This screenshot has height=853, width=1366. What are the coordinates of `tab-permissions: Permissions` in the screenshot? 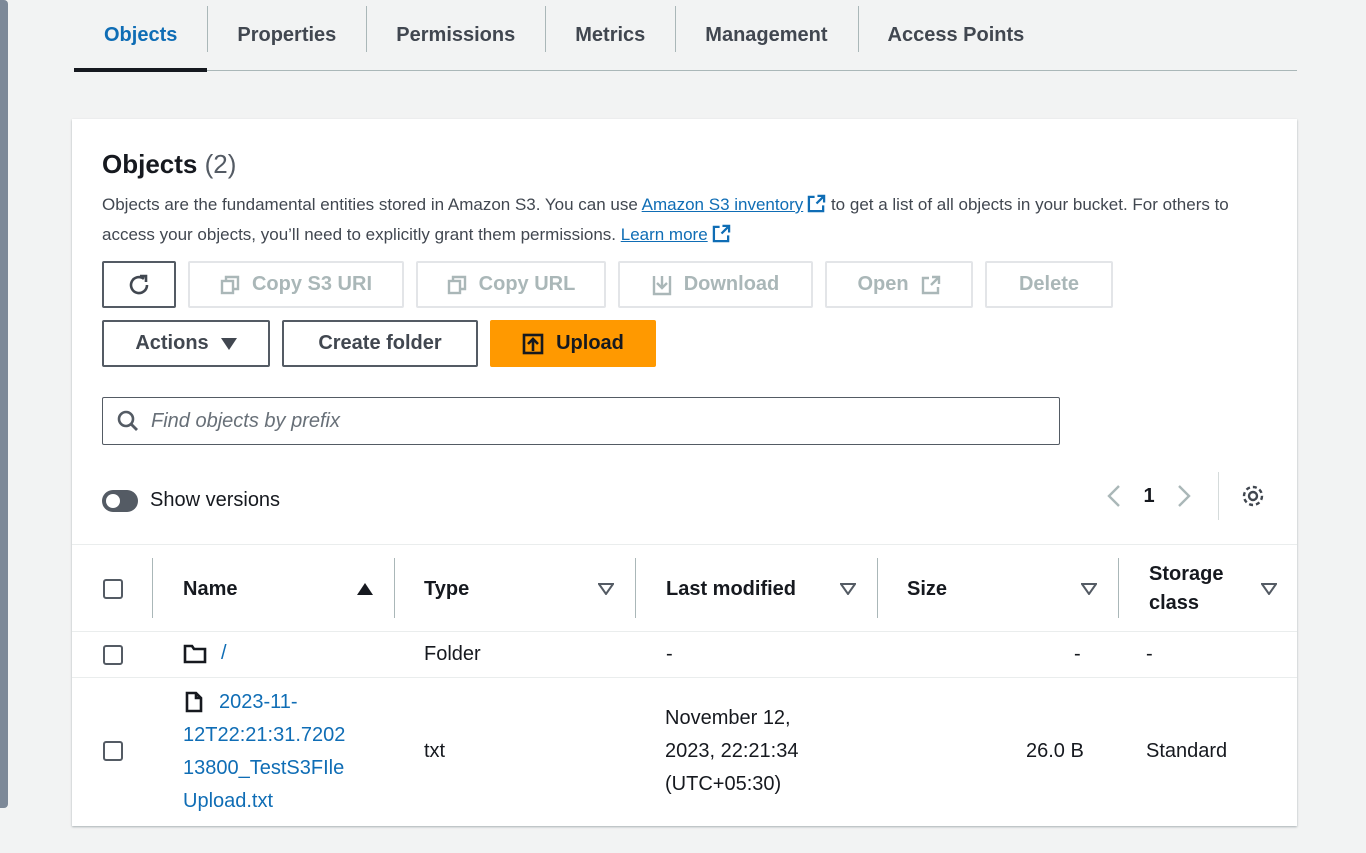 It's located at (455, 35).